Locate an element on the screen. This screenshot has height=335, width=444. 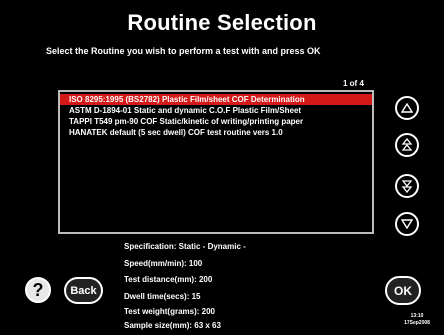
page-down-button is located at coordinates (407, 186).